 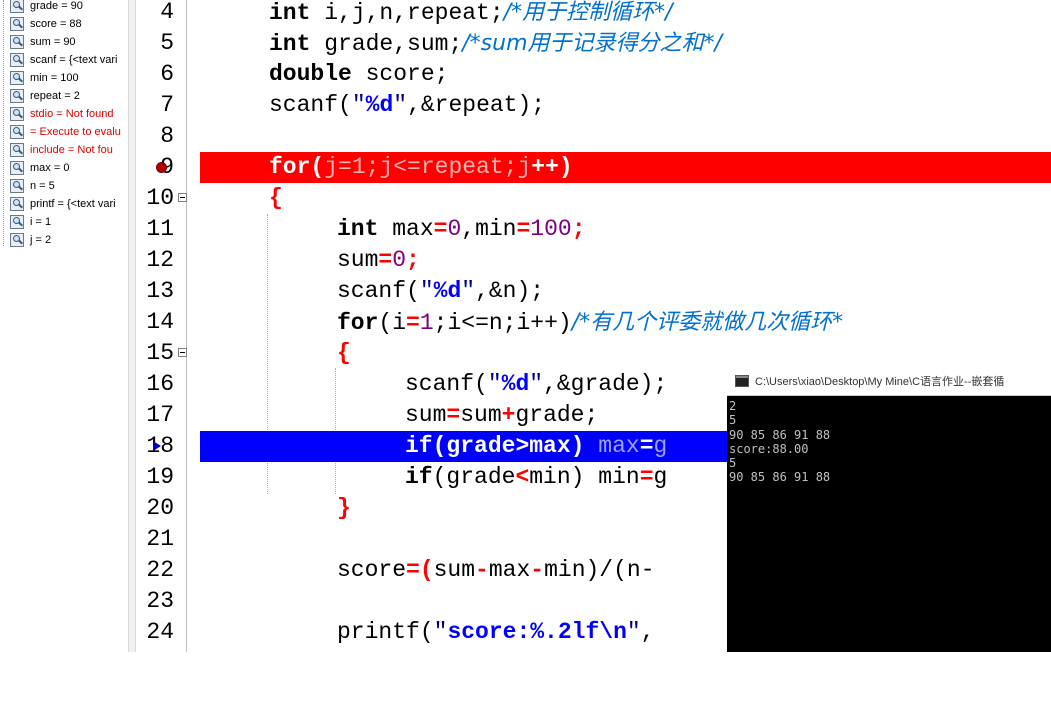 What do you see at coordinates (157, 446) in the screenshot?
I see `execution-pointer-icon` at bounding box center [157, 446].